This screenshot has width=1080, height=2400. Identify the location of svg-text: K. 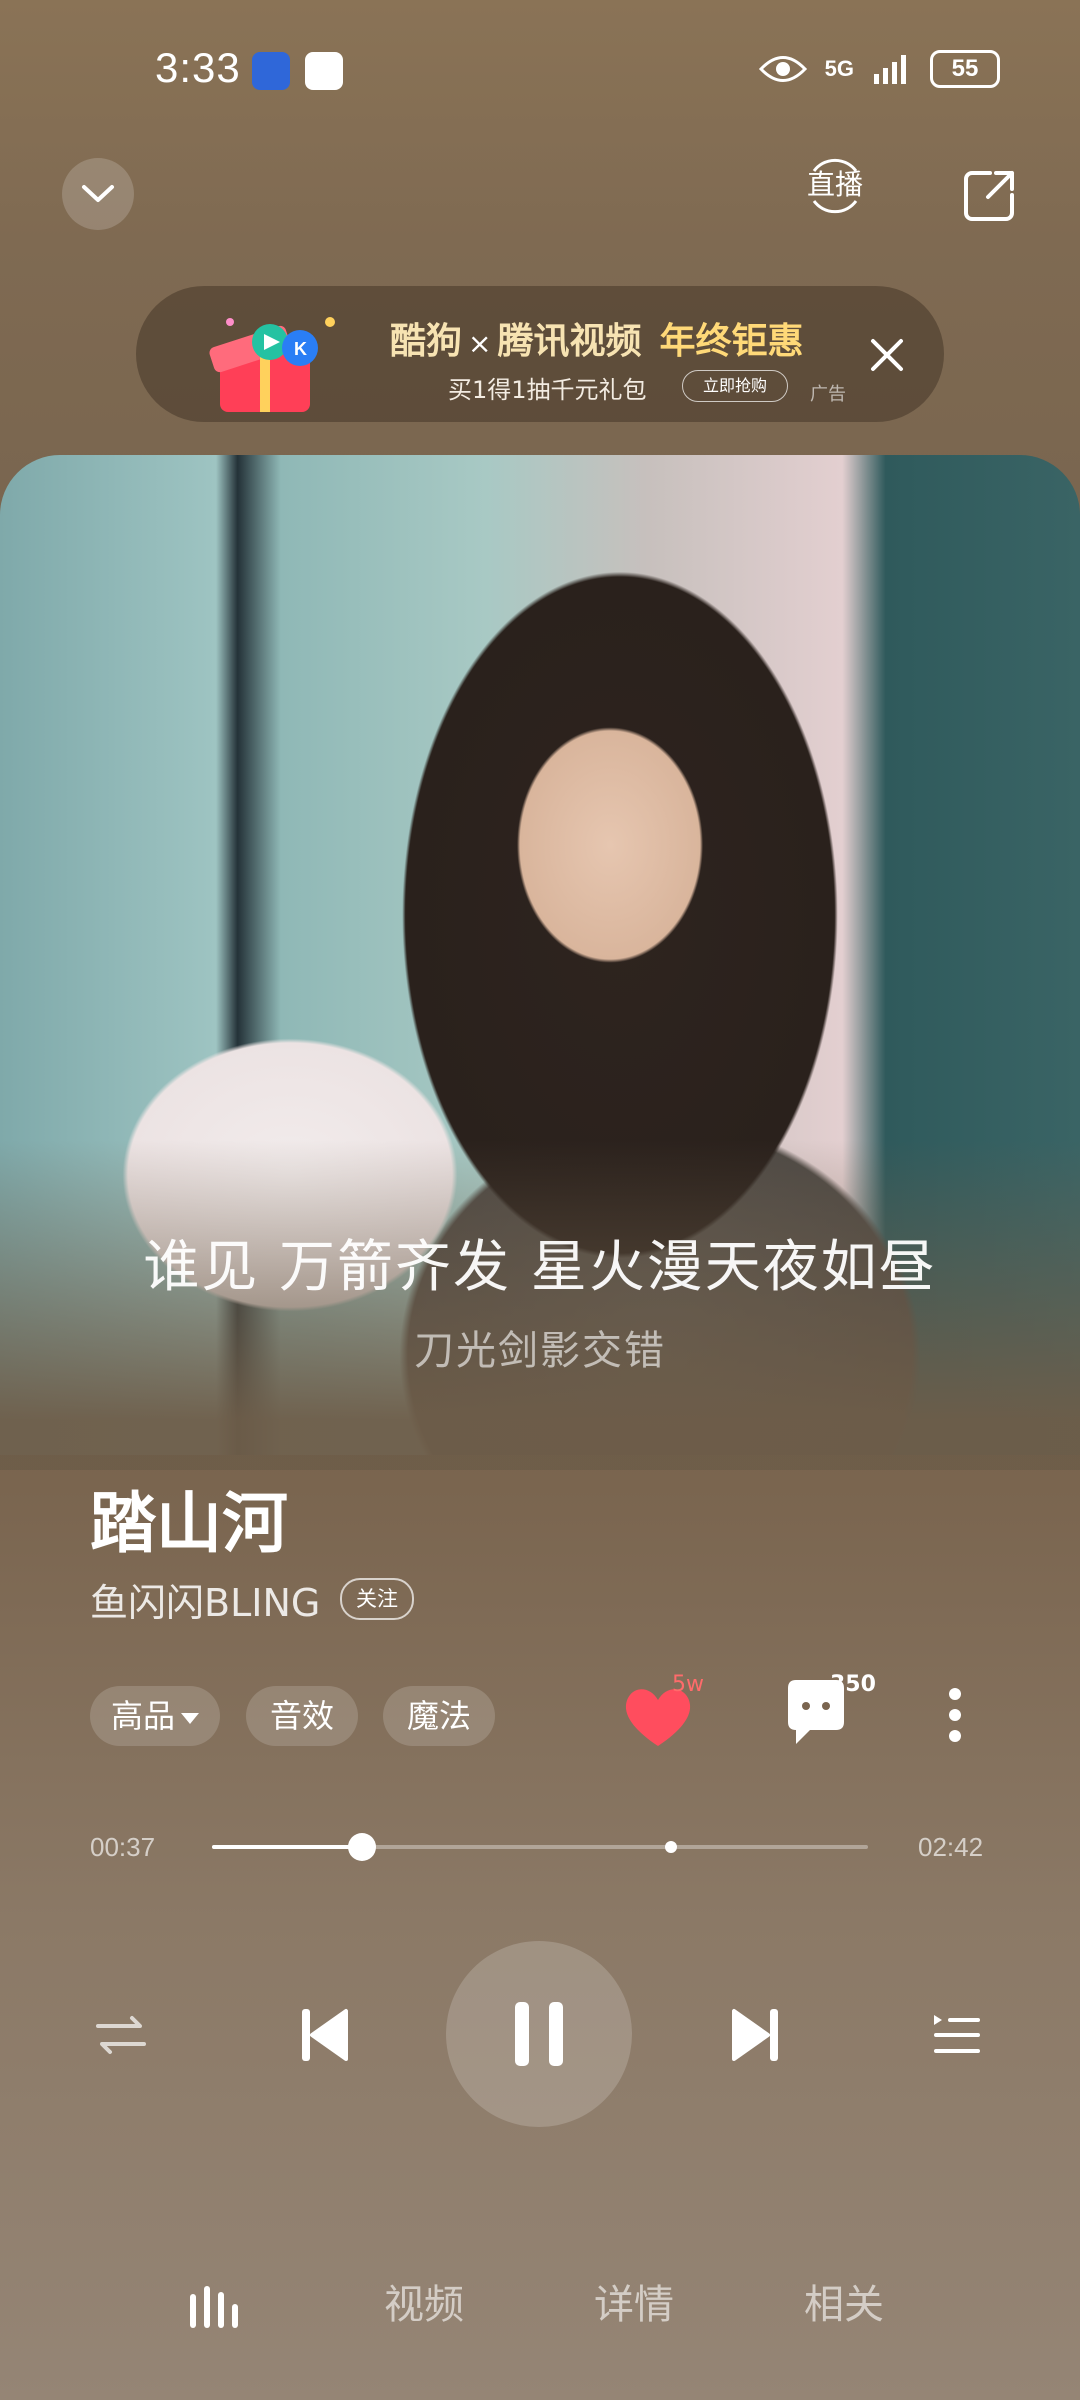
(300, 349).